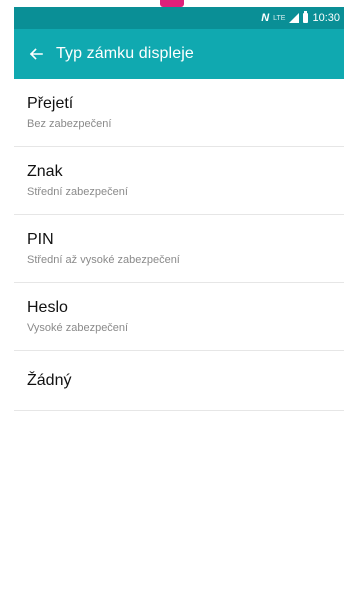 This screenshot has height=610, width=344. Describe the element at coordinates (179, 18) in the screenshot. I see `status-bar: N LTE 10:30` at that location.